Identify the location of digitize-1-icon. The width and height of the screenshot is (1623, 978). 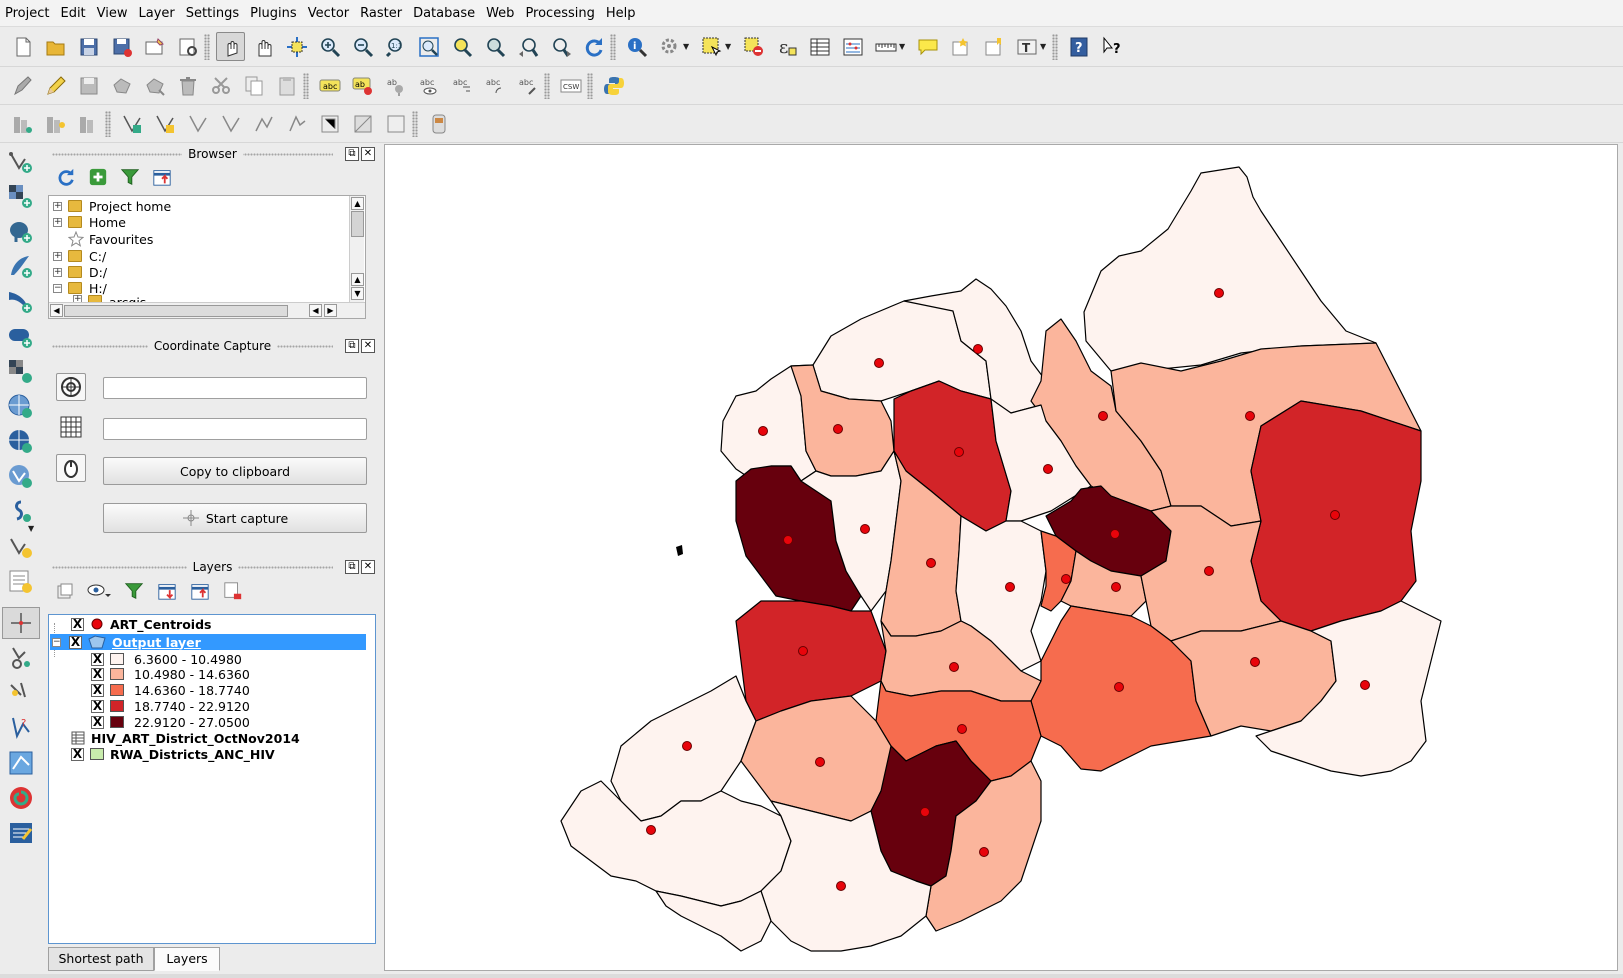
(22, 123).